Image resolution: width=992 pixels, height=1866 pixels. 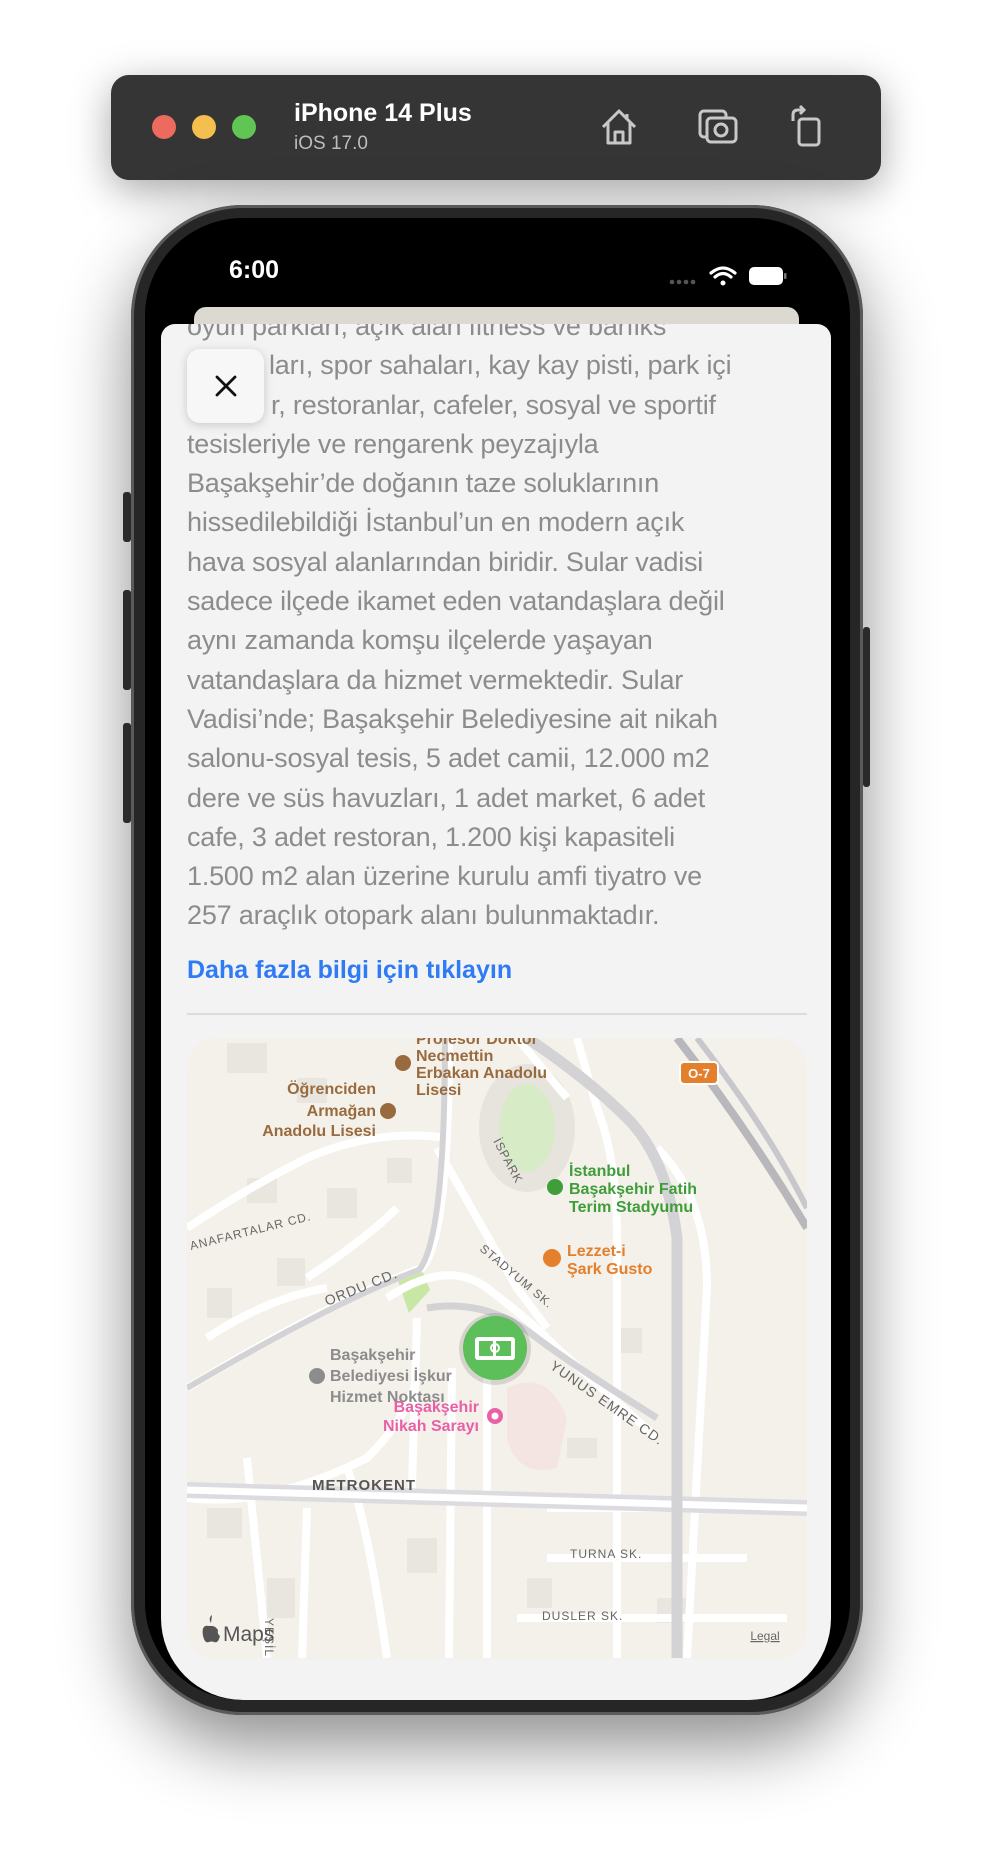 What do you see at coordinates (631, 1207) in the screenshot?
I see `svg-text: Terim Stadyumu` at bounding box center [631, 1207].